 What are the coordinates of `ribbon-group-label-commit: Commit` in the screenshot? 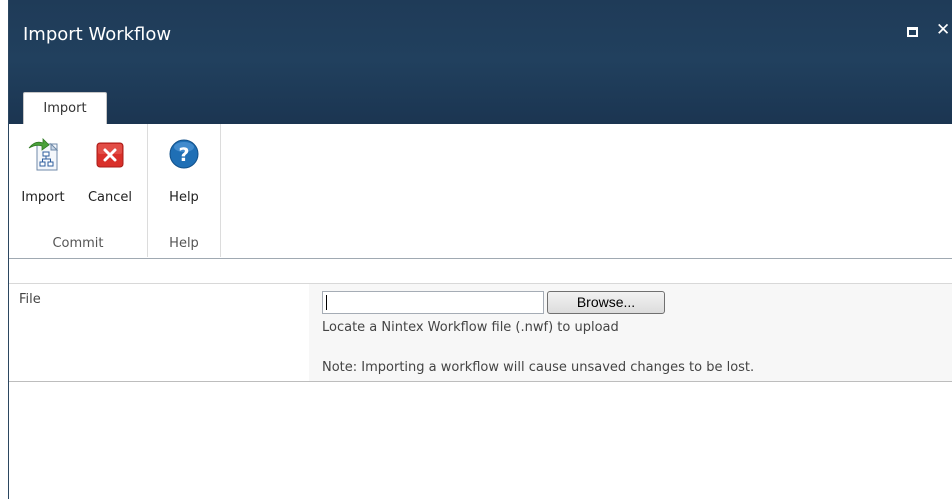 It's located at (78, 243).